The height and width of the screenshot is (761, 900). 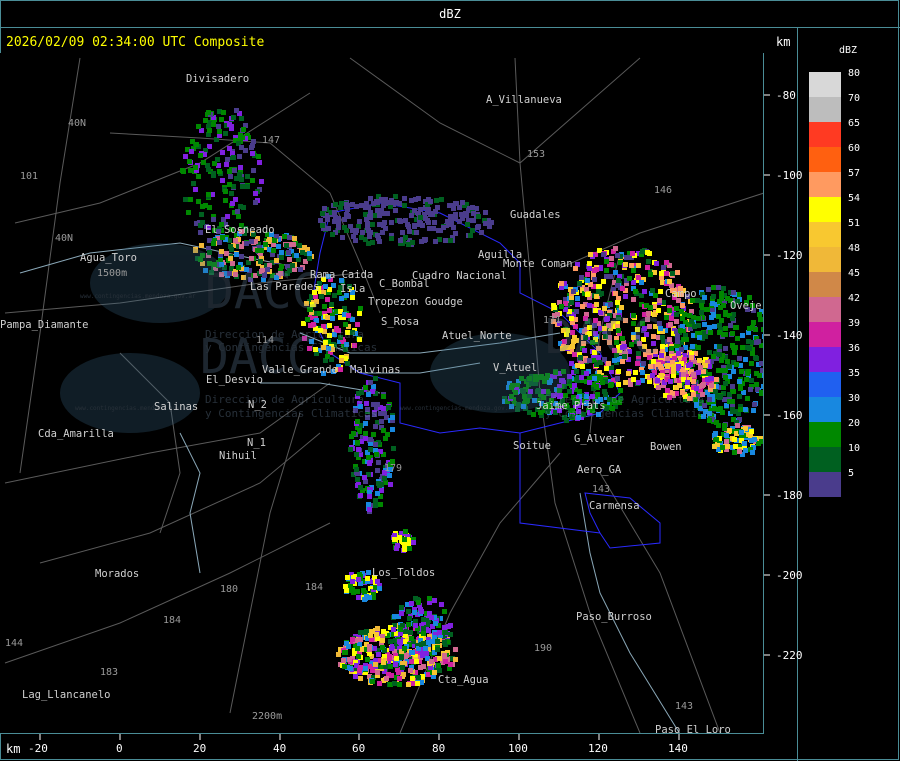 I want to click on place-label: A_Villanueva, so click(x=524, y=100).